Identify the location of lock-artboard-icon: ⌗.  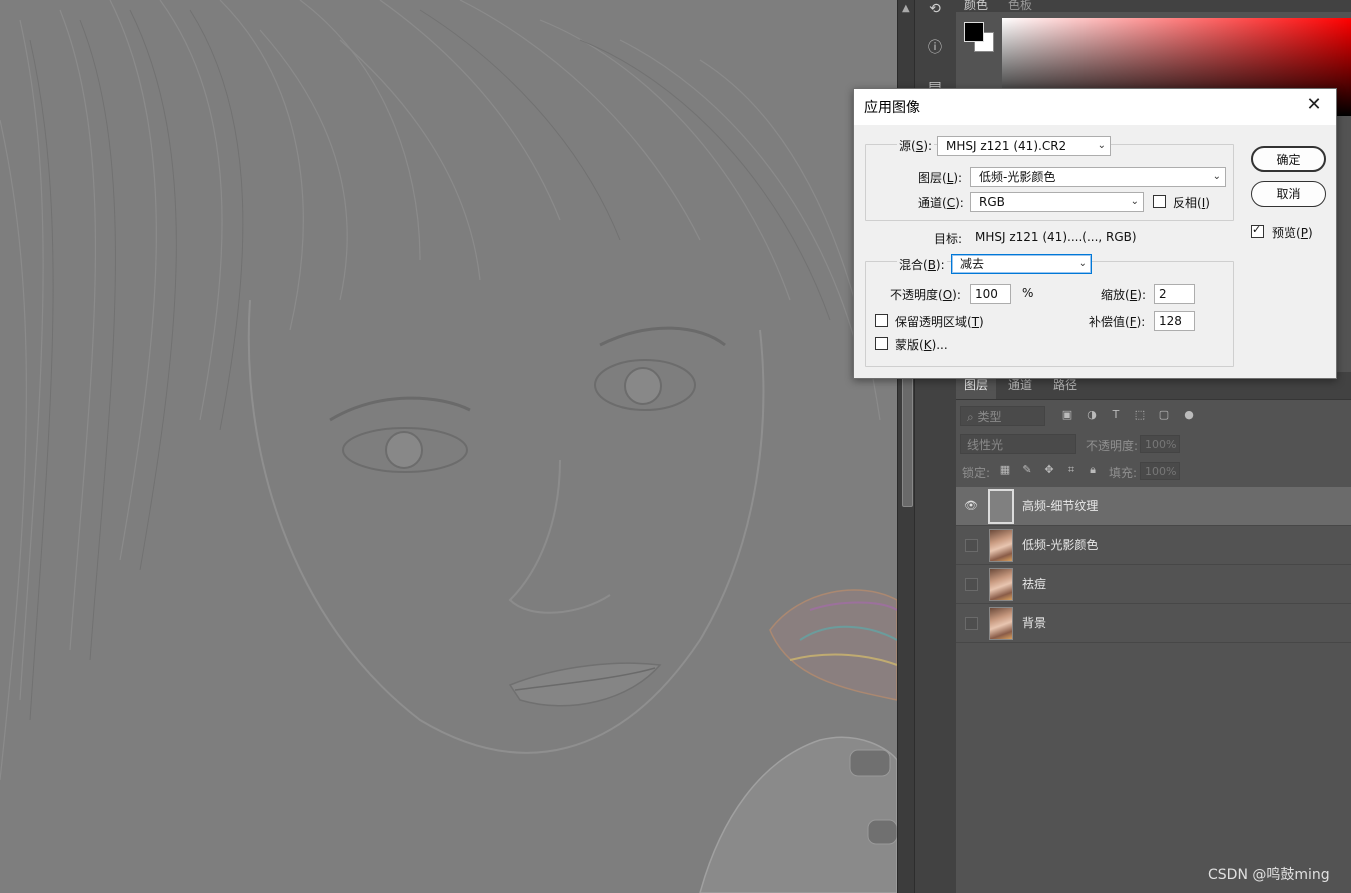
(1071, 470).